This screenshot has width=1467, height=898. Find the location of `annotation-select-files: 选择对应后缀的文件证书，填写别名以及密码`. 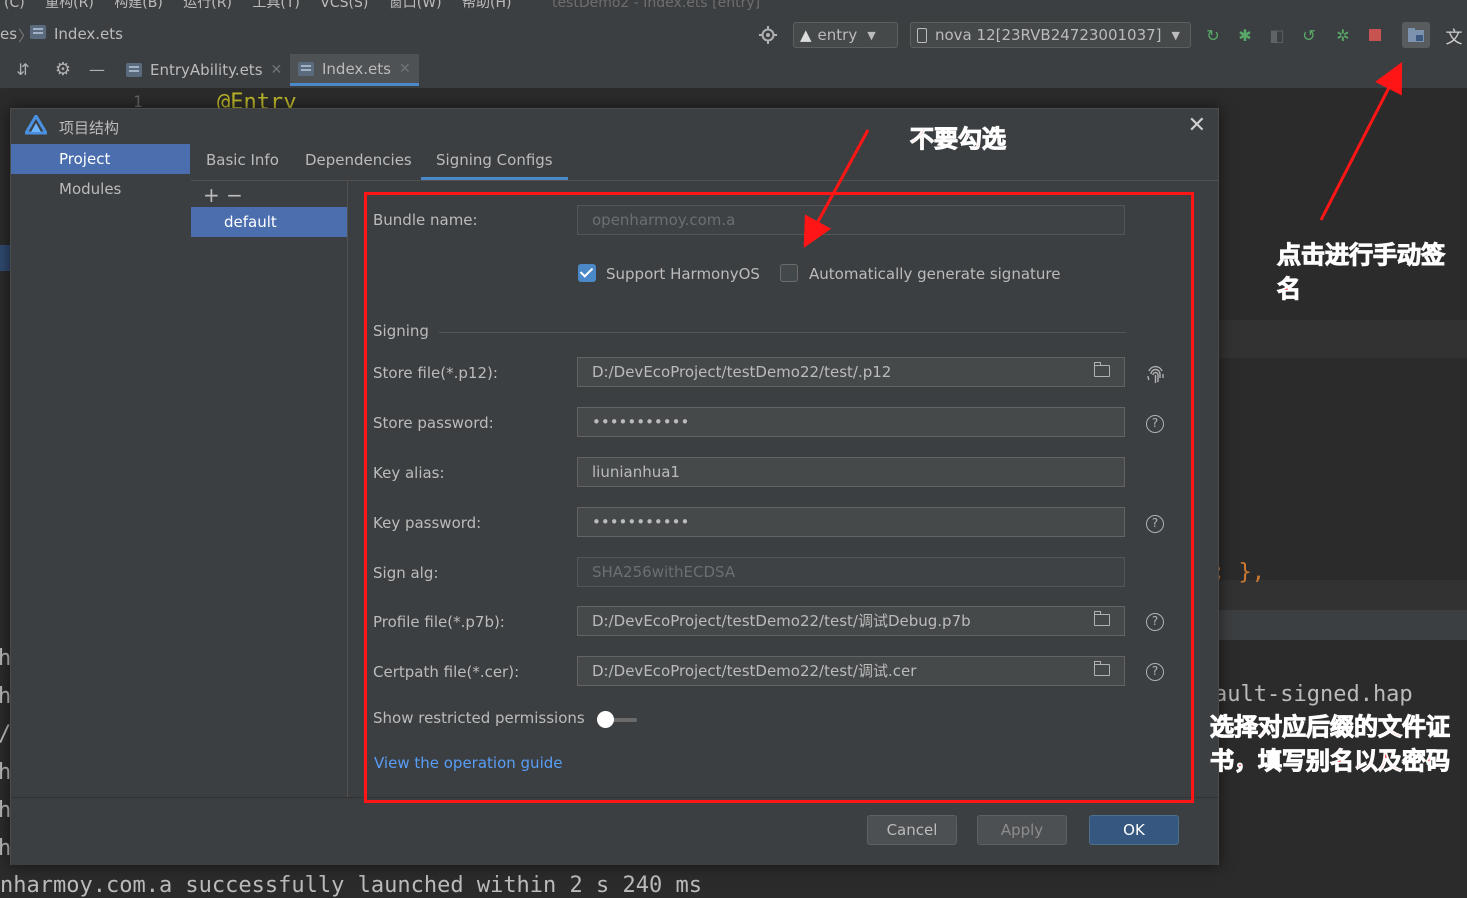

annotation-select-files: 选择对应后缀的文件证书，填写别名以及密码 is located at coordinates (1330, 744).